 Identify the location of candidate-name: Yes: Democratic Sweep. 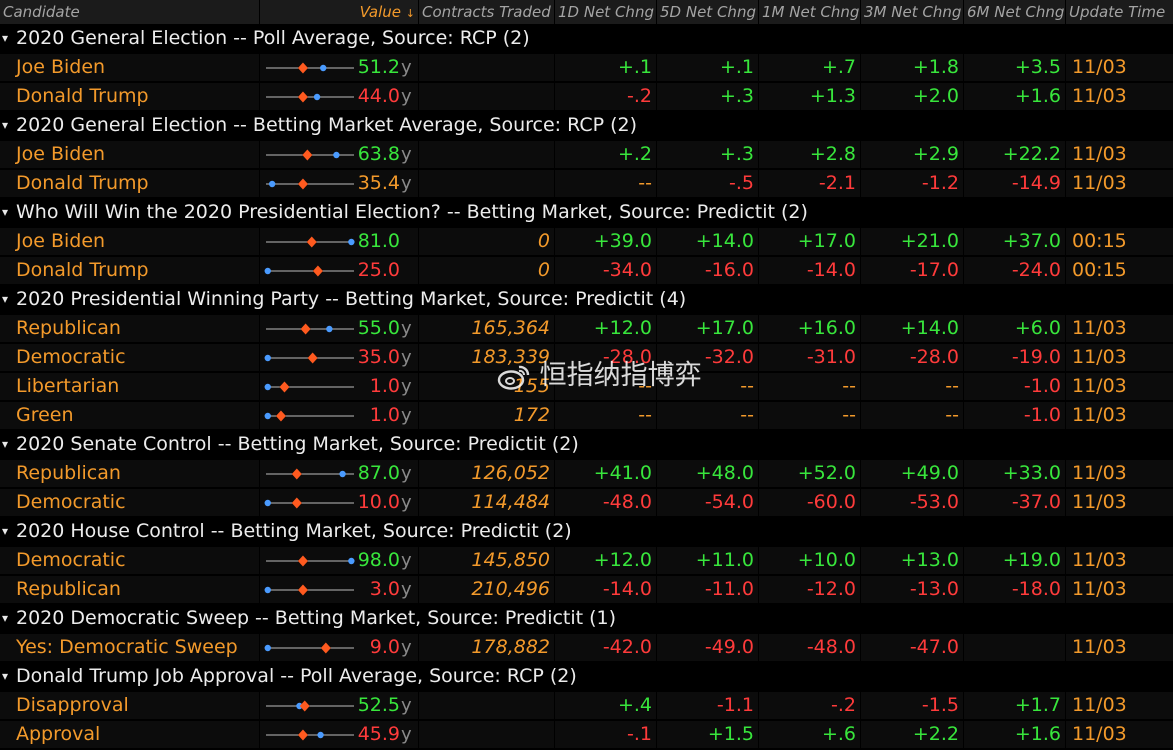
(129, 647).